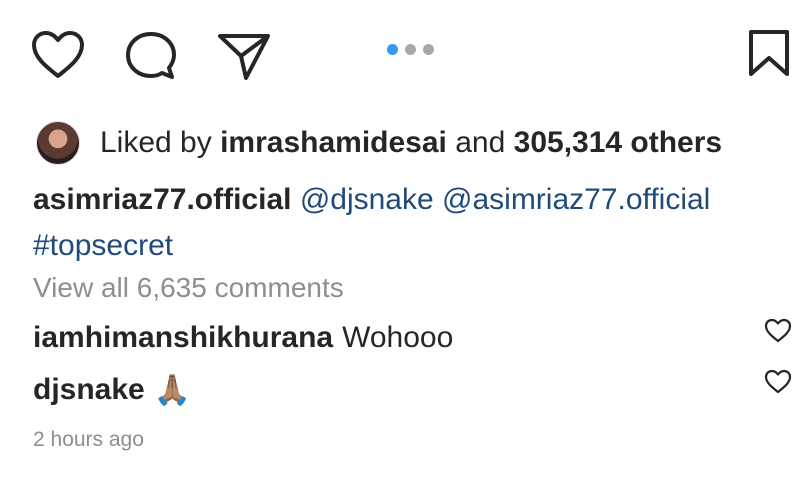  Describe the element at coordinates (398, 337) in the screenshot. I see `comment-text: Wohooo` at that location.